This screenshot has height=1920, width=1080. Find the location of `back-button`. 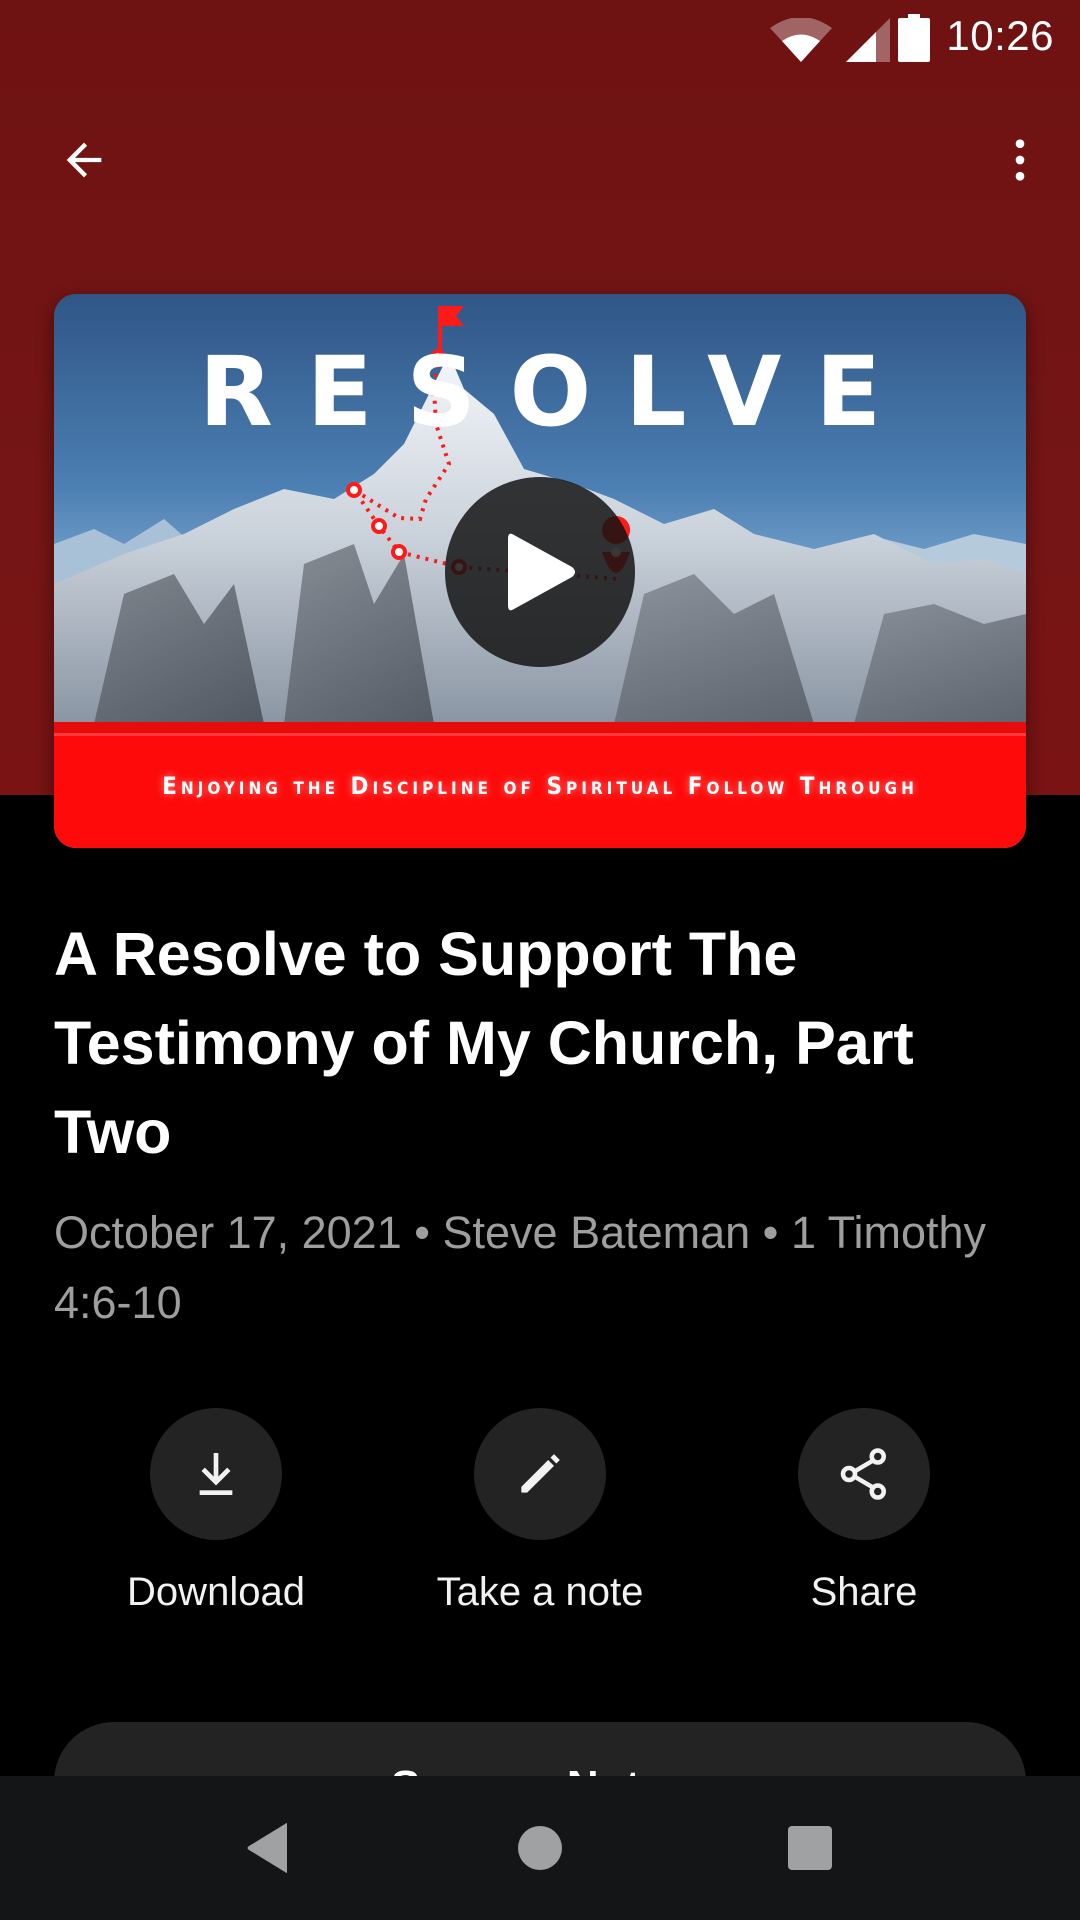

back-button is located at coordinates (84, 160).